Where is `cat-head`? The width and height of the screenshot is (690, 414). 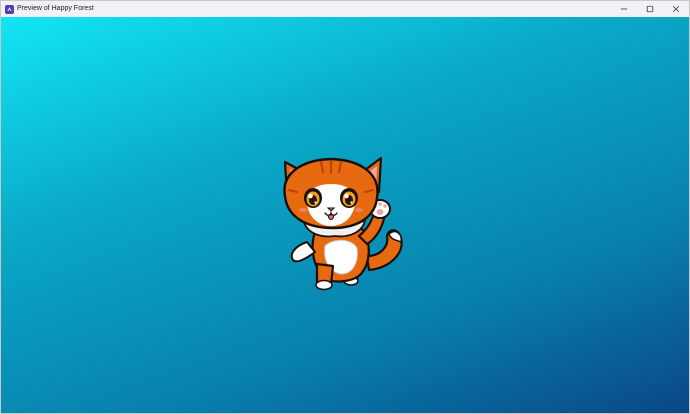
cat-head is located at coordinates (331, 193).